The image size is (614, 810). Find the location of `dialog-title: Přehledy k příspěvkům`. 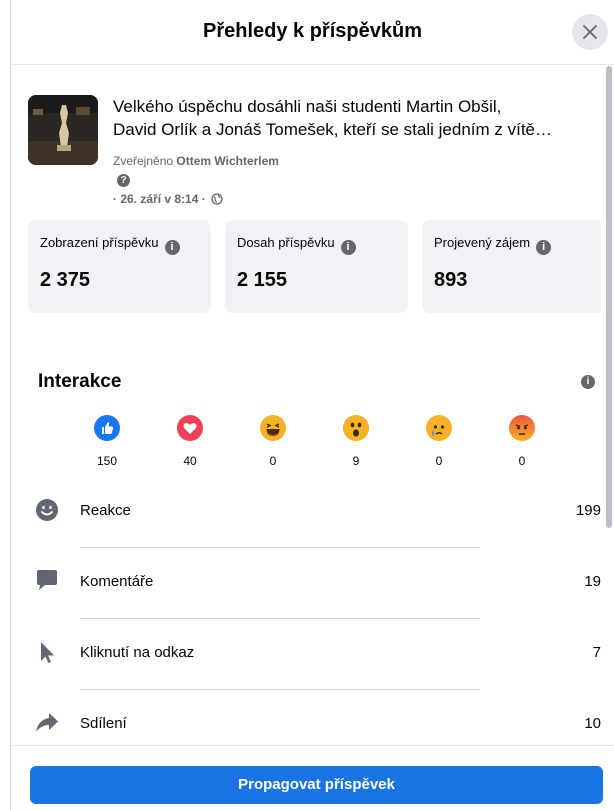

dialog-title: Přehledy k příspěvkům is located at coordinates (312, 31).